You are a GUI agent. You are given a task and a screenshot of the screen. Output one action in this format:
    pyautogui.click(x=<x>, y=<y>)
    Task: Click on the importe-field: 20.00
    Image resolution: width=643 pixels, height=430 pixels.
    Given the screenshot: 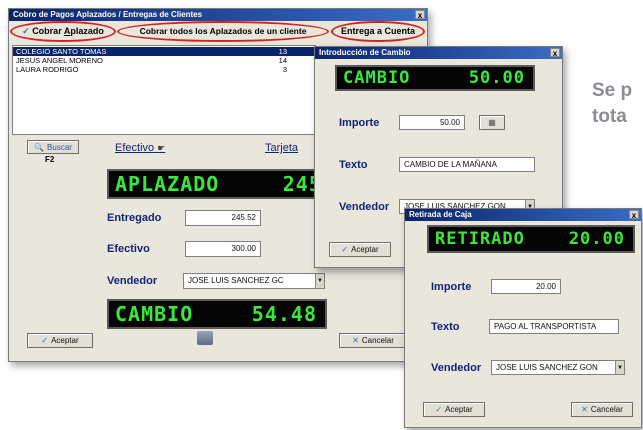 What is the action you would take?
    pyautogui.click(x=526, y=286)
    